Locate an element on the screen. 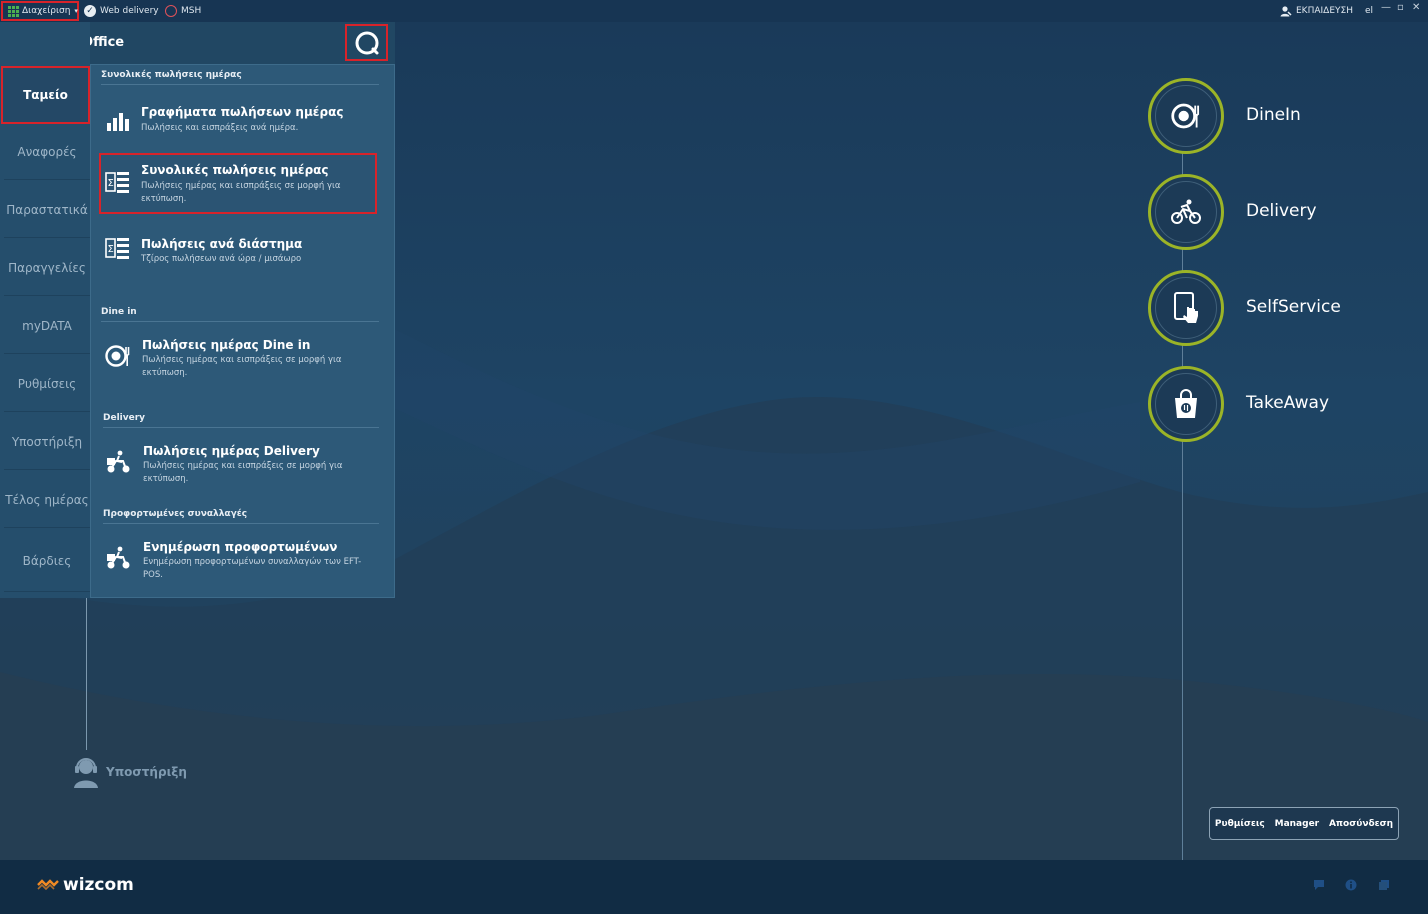  bicycle-icon is located at coordinates (1186, 211).